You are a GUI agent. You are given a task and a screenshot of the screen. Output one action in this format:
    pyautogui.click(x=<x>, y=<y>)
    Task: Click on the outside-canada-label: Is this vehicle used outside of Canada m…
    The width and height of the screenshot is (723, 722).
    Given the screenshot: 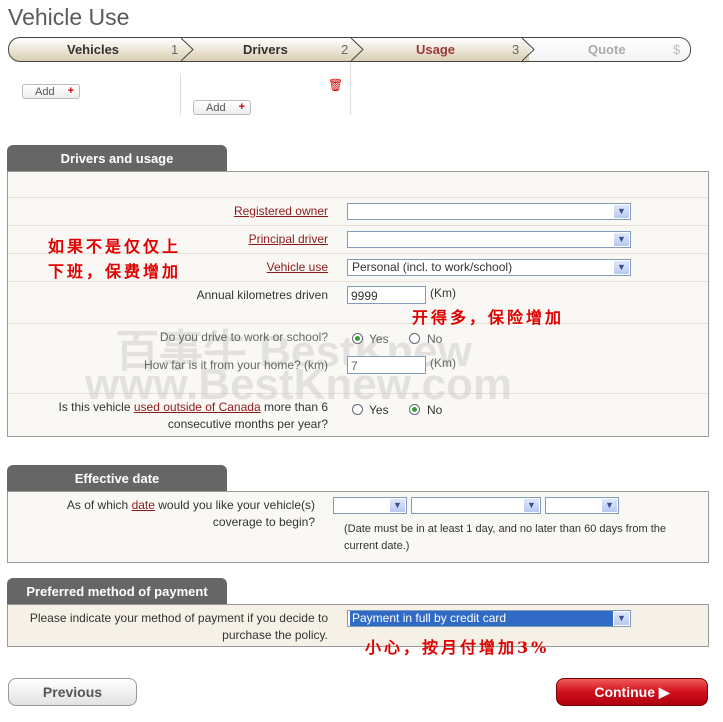 What is the action you would take?
    pyautogui.click(x=193, y=415)
    